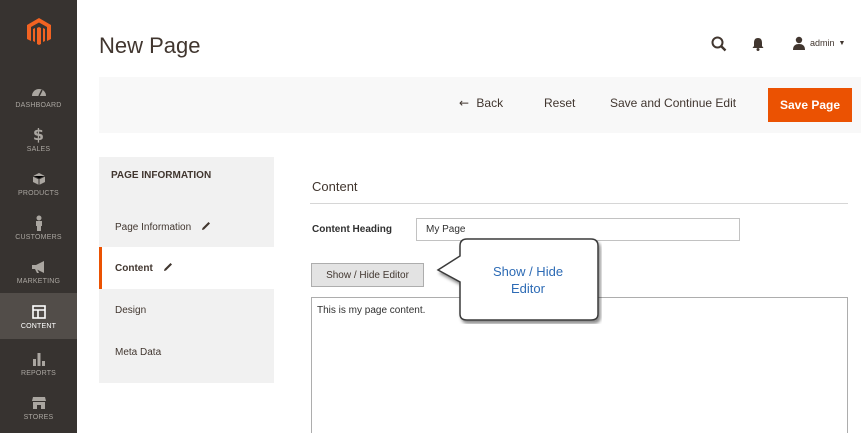  Describe the element at coordinates (719, 44) in the screenshot. I see `search-icon` at that location.